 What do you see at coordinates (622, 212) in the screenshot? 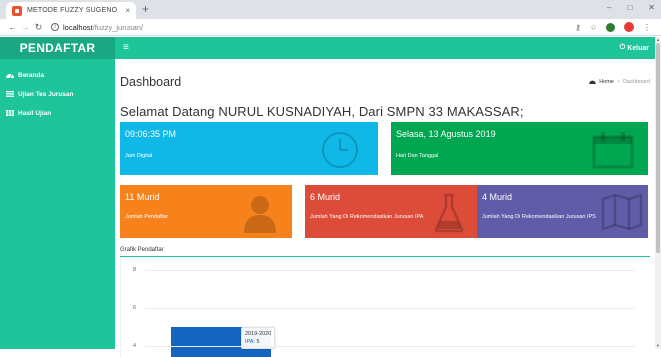
I see `map-icon` at bounding box center [622, 212].